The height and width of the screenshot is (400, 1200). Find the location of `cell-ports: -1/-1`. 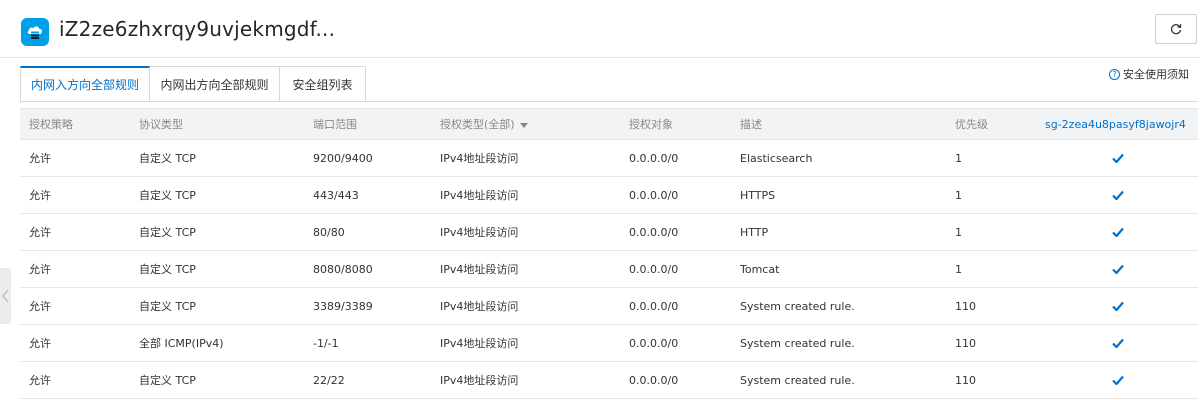

cell-ports: -1/-1 is located at coordinates (326, 343).